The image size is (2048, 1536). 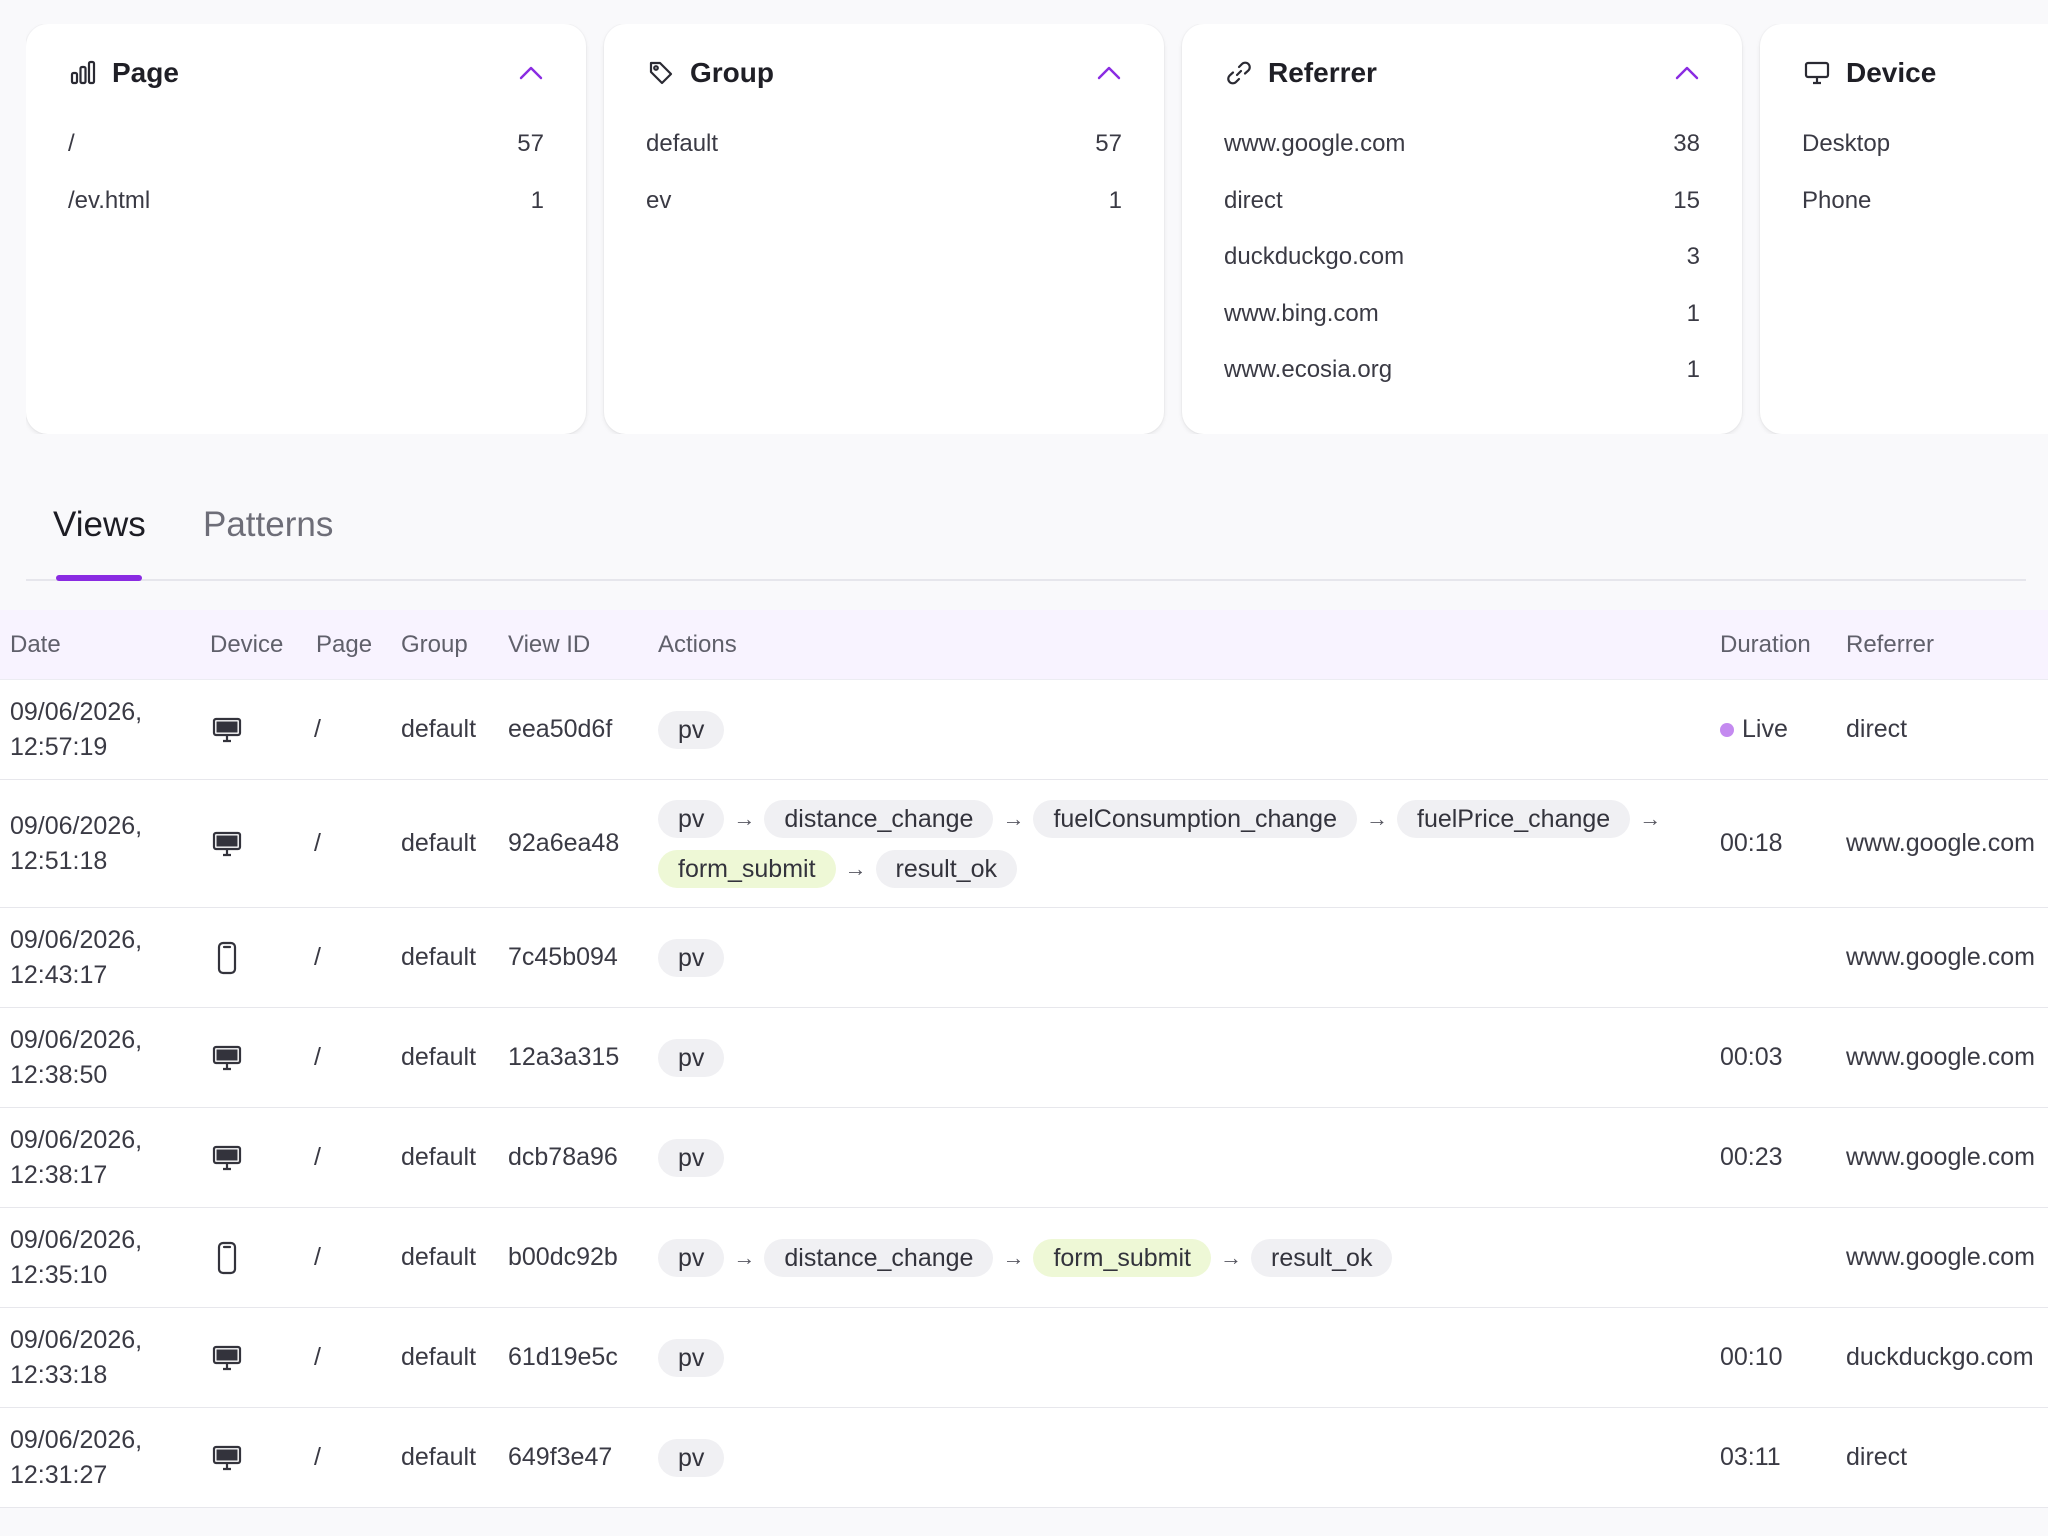 What do you see at coordinates (560, 1457) in the screenshot?
I see `row-view-id: 649f3e47` at bounding box center [560, 1457].